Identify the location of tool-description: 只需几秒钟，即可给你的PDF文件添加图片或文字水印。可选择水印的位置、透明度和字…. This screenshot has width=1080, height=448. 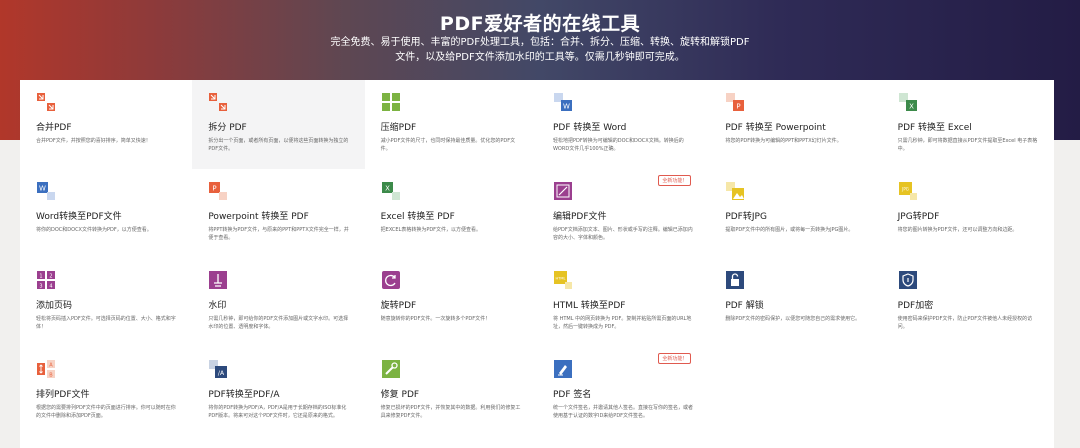
(278, 323).